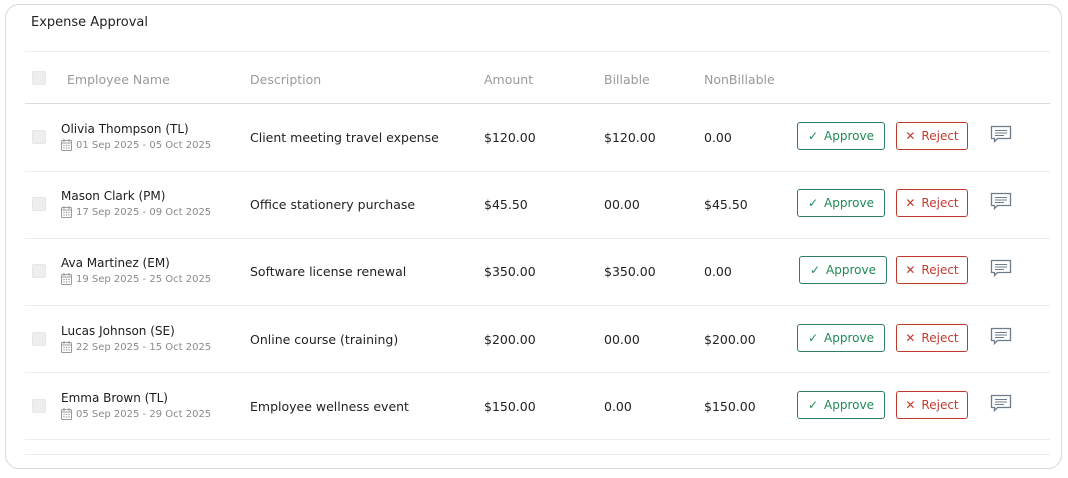  I want to click on date-range: 17 Sep 2025 - 09 Oct 2025, so click(136, 212).